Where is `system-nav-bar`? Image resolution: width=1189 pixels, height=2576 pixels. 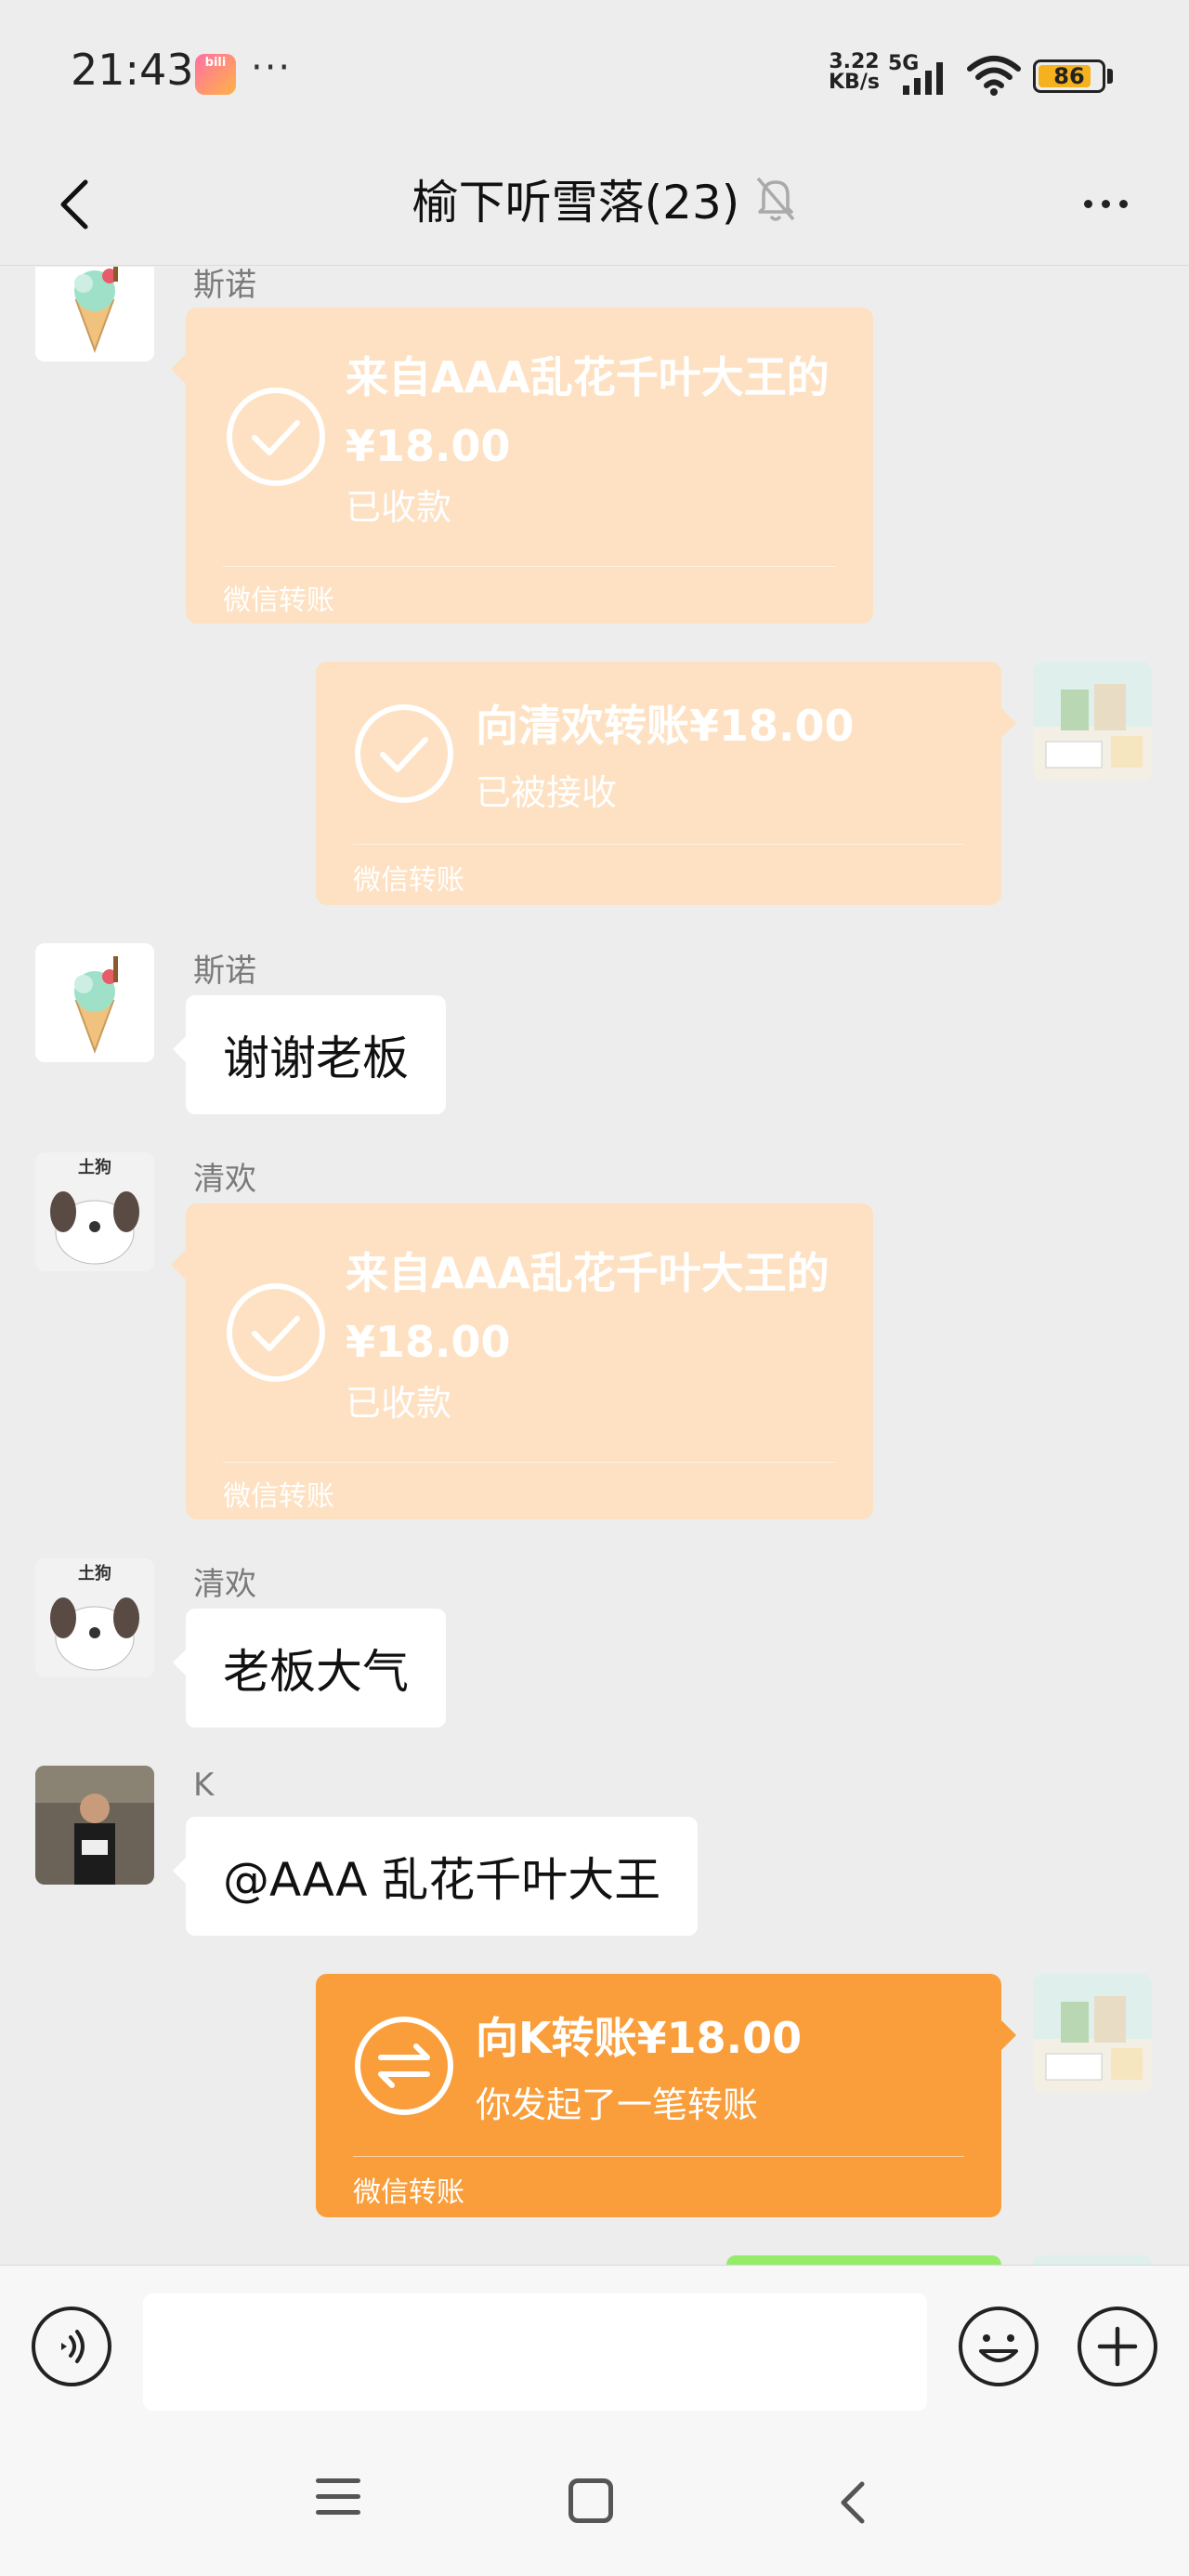 system-nav-bar is located at coordinates (594, 2504).